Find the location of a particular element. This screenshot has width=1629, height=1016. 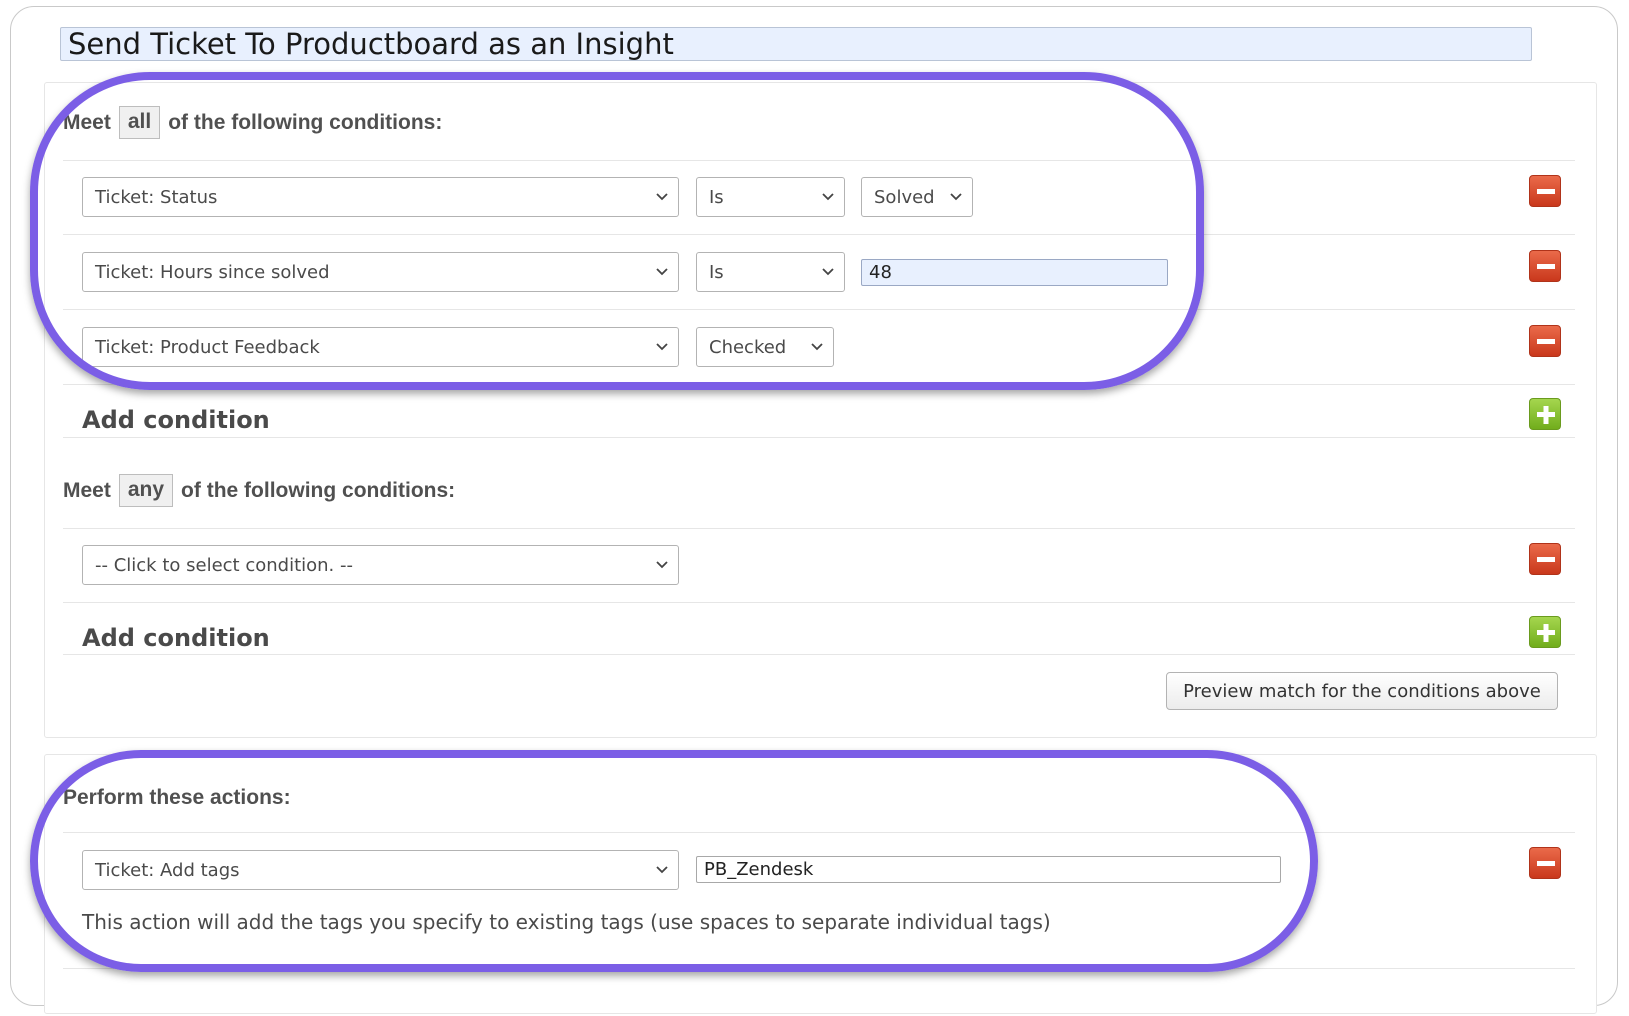

condition-field-select: Ticket: Hours since solved is located at coordinates (380, 272).